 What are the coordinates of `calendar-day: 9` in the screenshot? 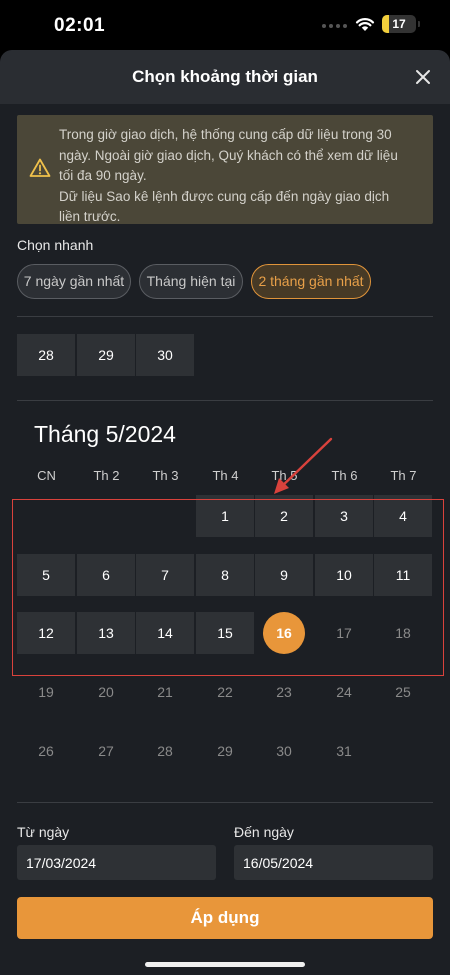 It's located at (284, 575).